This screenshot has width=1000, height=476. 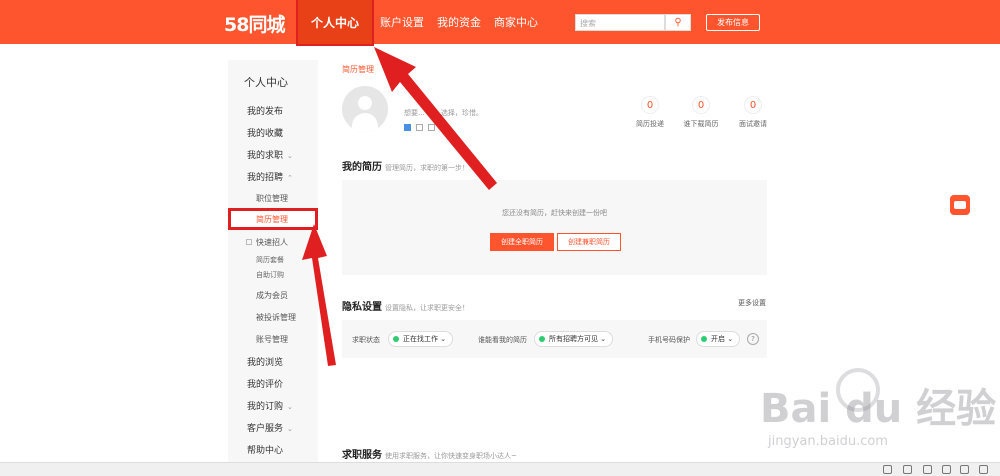 I want to click on sound-icon, so click(x=946, y=469).